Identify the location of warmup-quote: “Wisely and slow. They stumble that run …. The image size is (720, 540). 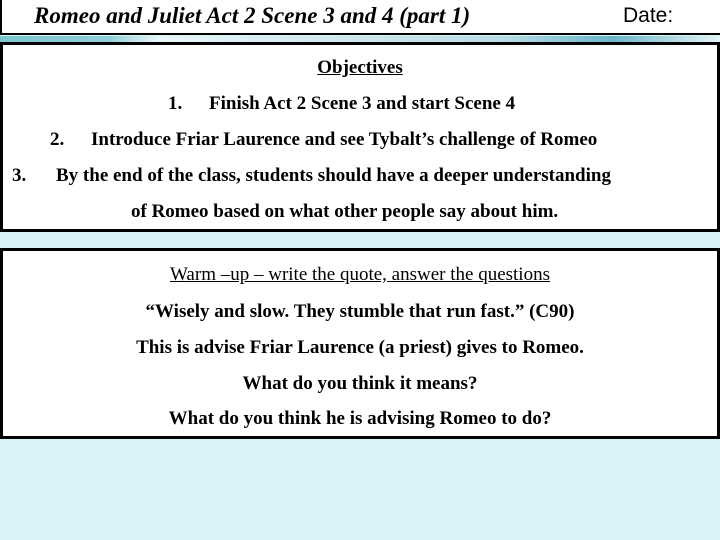
(360, 311).